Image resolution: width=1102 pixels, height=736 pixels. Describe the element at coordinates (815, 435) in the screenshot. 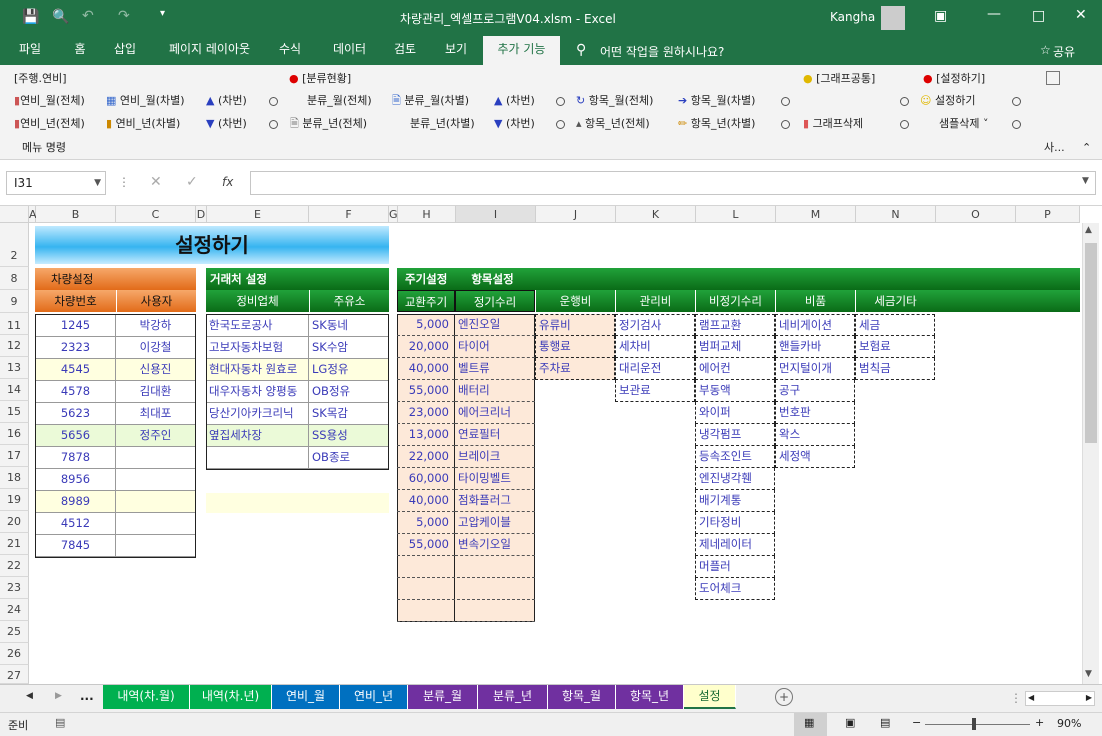

I see `supplies-cell: 왁스` at that location.